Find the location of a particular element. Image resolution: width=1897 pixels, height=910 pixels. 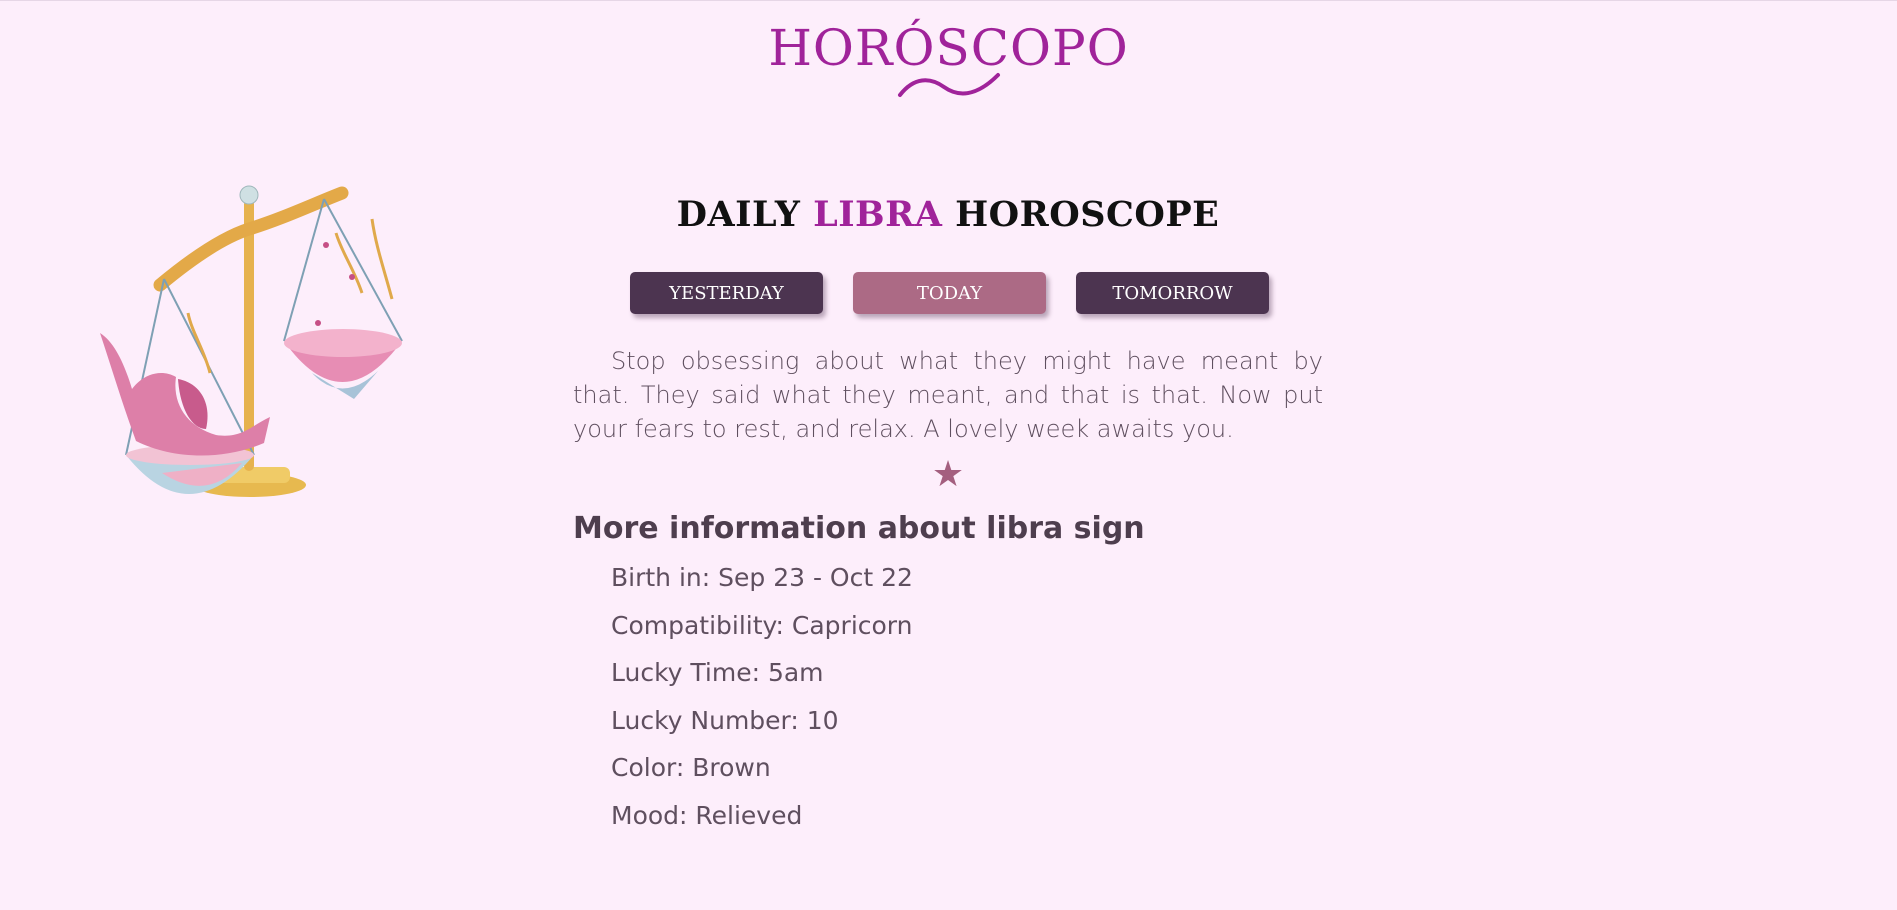

info-birth: Birth in: Sep 23 - Oct 22 is located at coordinates (762, 577).